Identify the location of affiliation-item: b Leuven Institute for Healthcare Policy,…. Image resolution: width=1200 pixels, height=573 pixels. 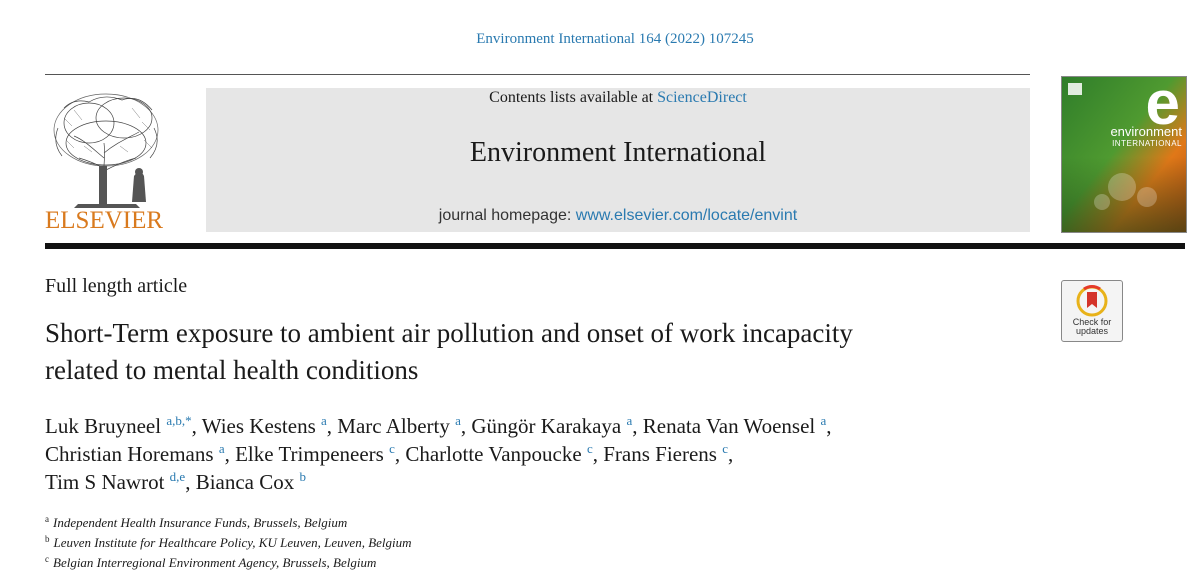
(228, 542).